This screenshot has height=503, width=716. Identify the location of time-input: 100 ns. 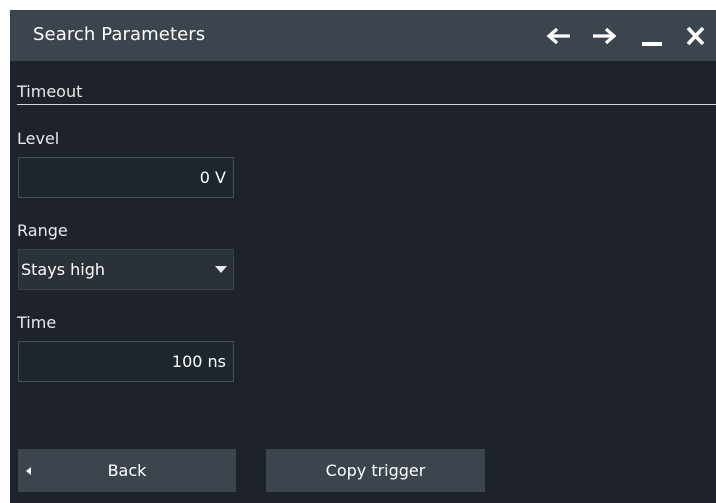
(126, 361).